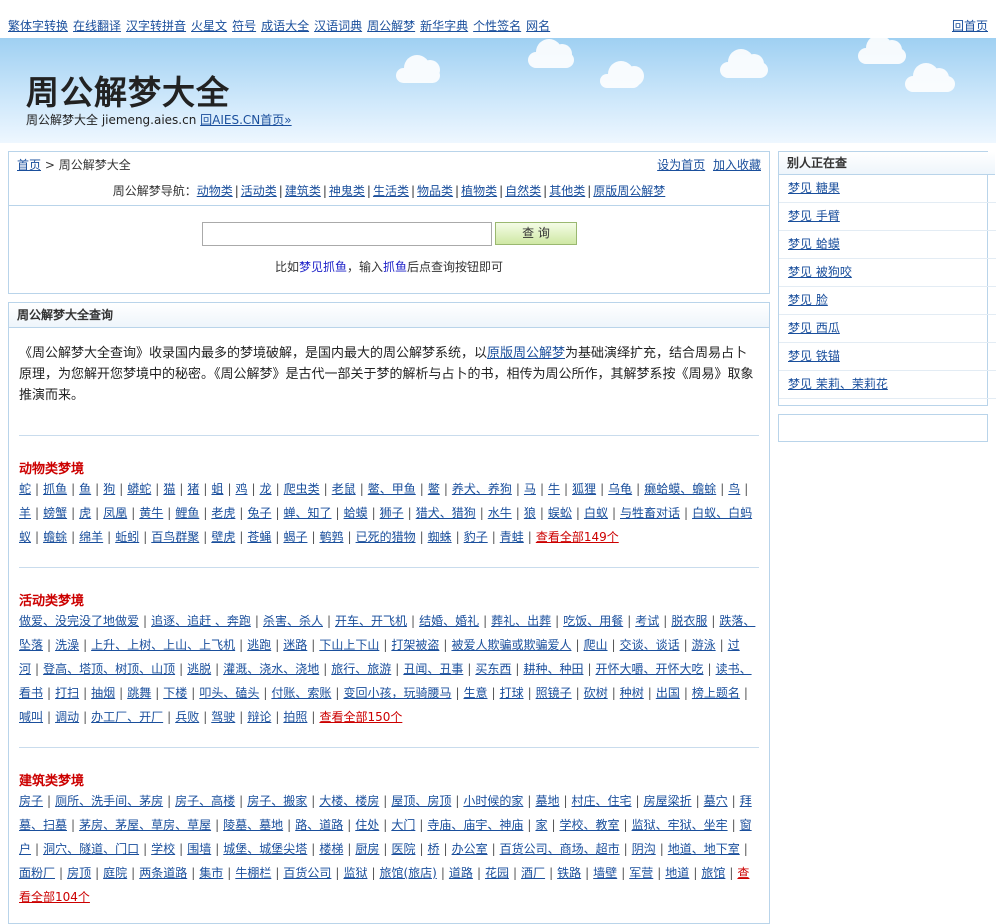  What do you see at coordinates (259, 645) in the screenshot?
I see `dream-item-link: 逃跑` at bounding box center [259, 645].